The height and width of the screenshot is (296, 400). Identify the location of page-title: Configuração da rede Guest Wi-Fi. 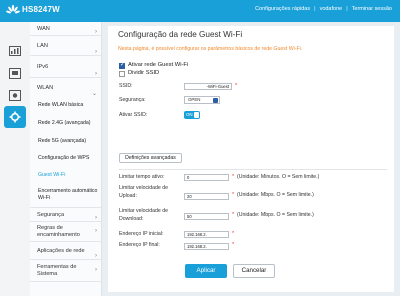
(180, 34).